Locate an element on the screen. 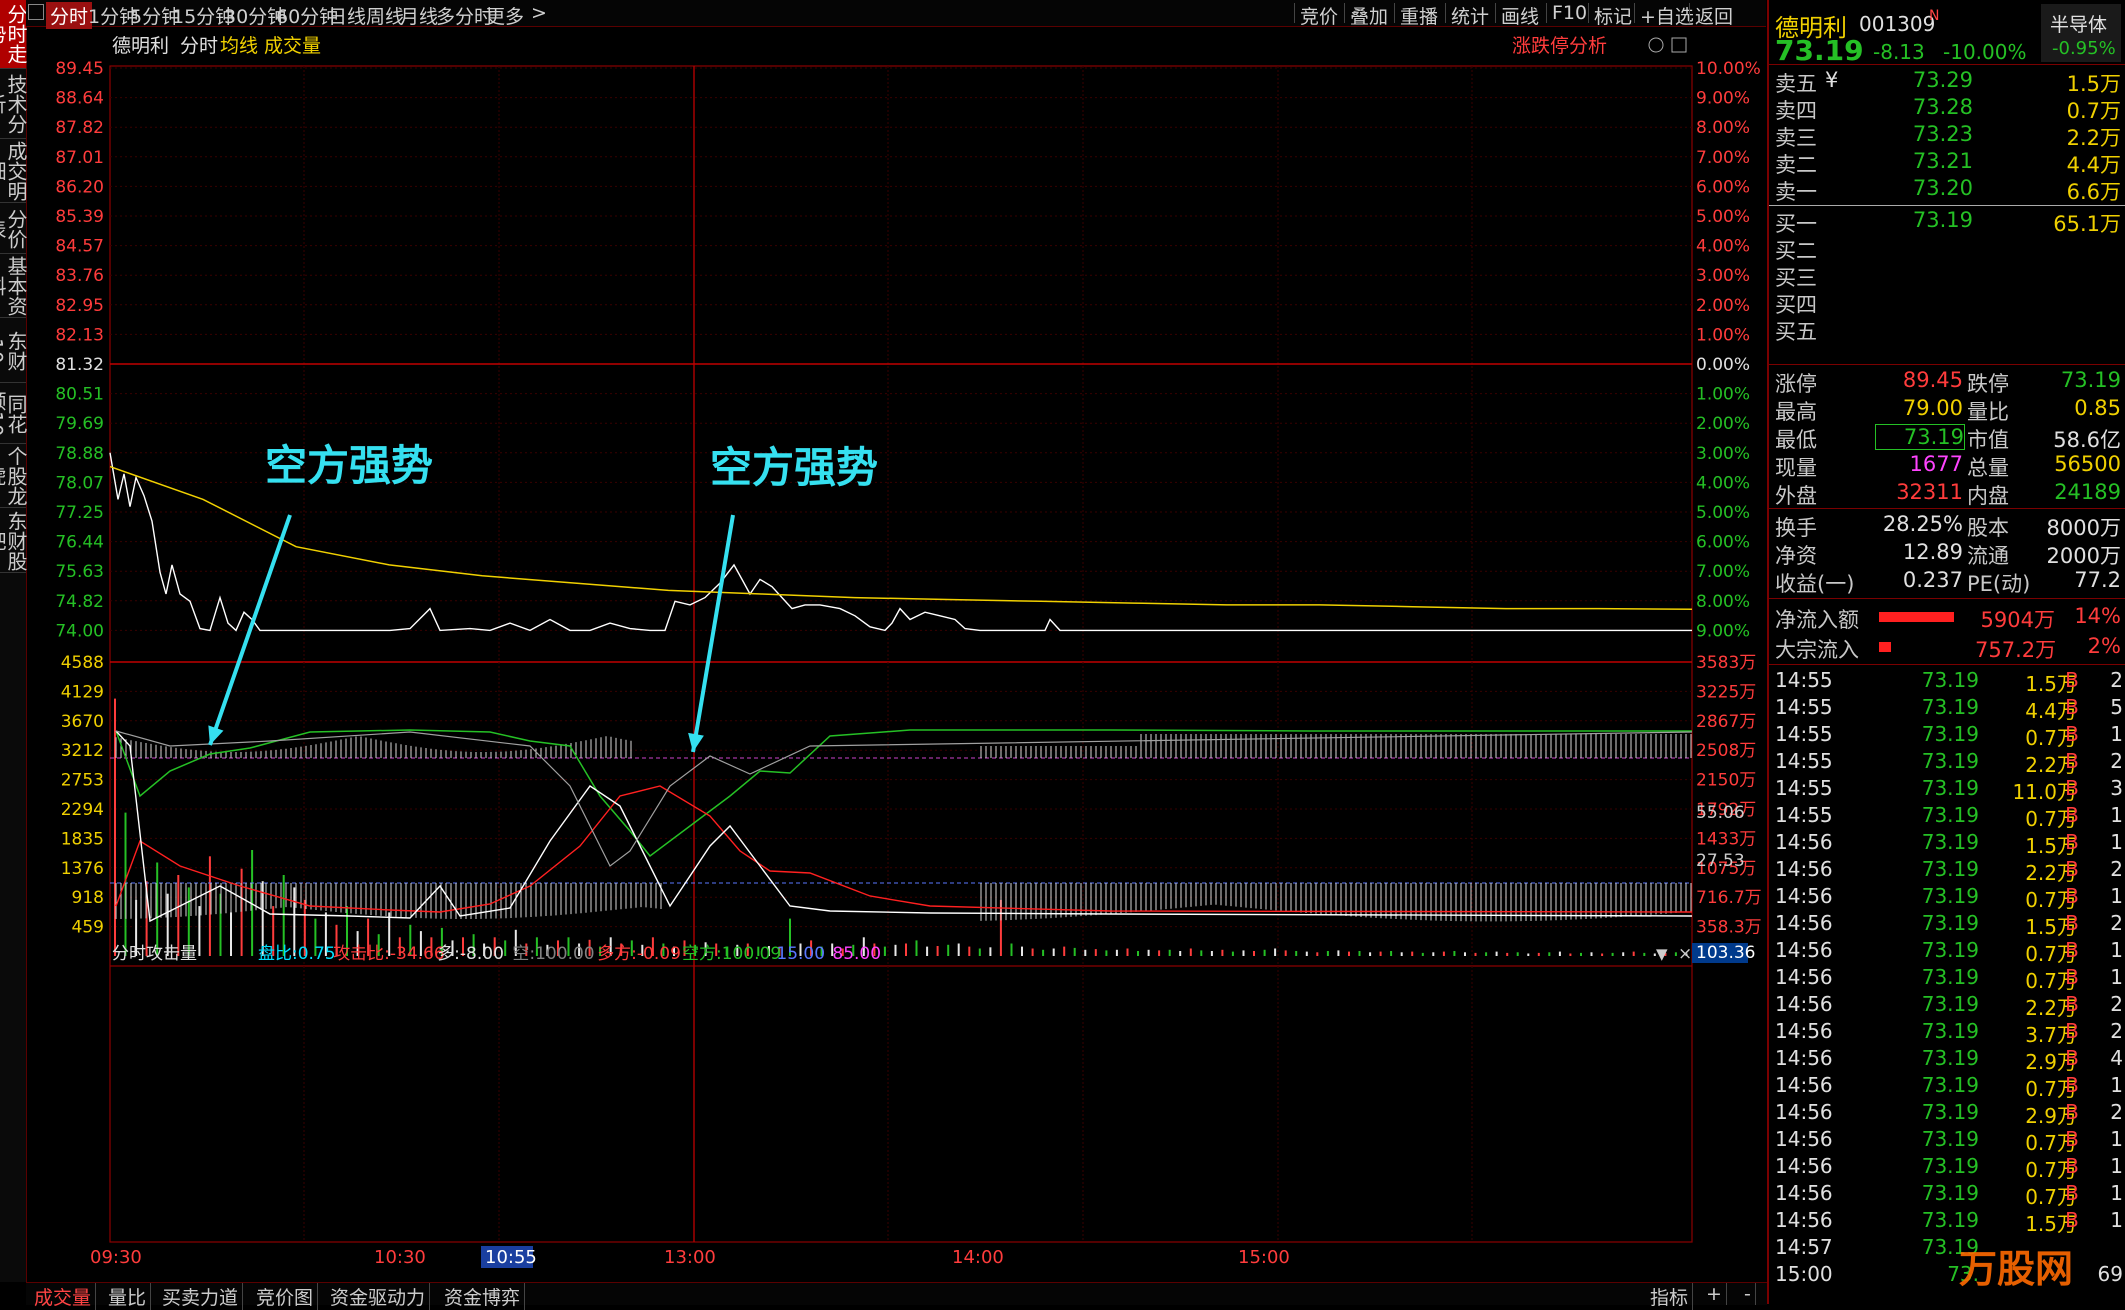  toolbar-button-5: F10 is located at coordinates (1569, 13).